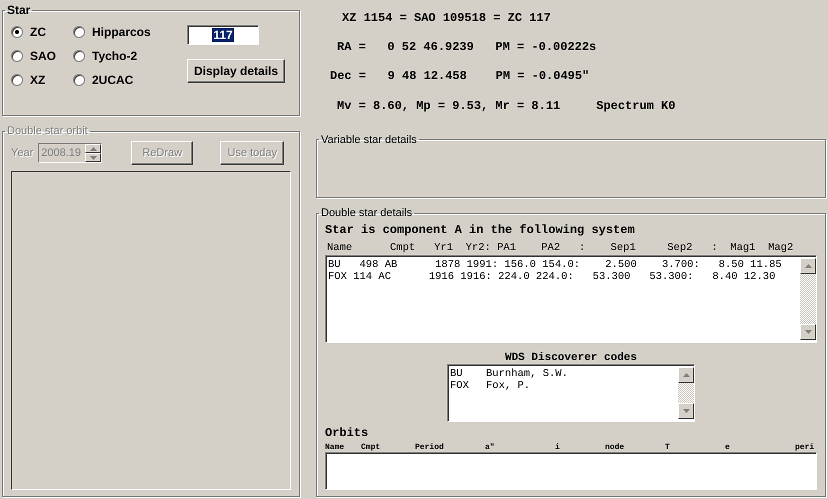 This screenshot has width=828, height=499. I want to click on radio-label: SAO, so click(43, 56).